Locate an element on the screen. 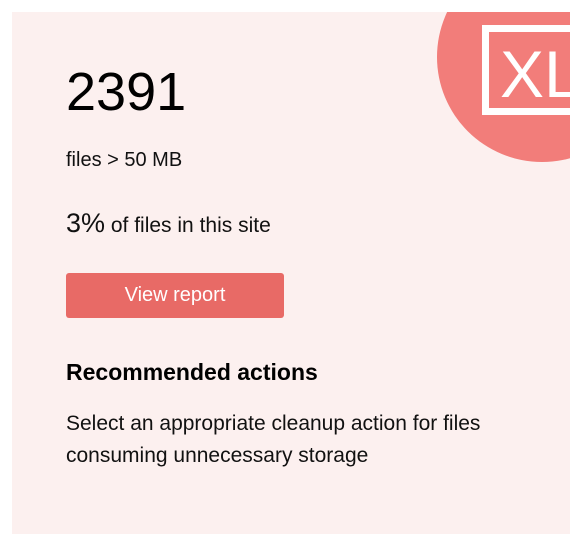  xl-file-icon: XL is located at coordinates (526, 70).